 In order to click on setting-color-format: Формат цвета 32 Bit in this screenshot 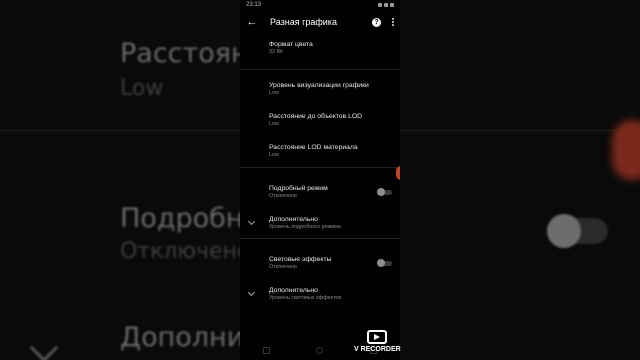, I will do `click(331, 48)`.